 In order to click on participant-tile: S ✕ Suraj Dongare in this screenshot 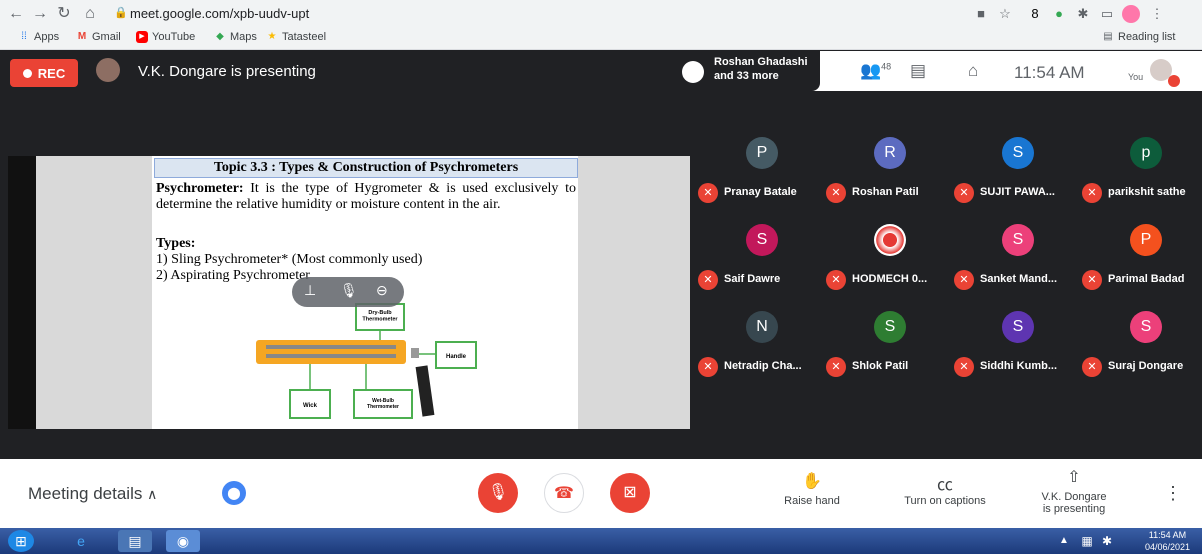, I will do `click(1142, 351)`.